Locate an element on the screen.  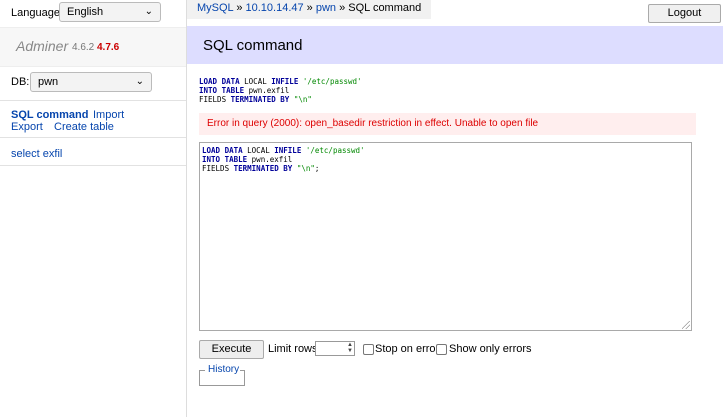
sql-command-link: SQL command is located at coordinates (49, 115).